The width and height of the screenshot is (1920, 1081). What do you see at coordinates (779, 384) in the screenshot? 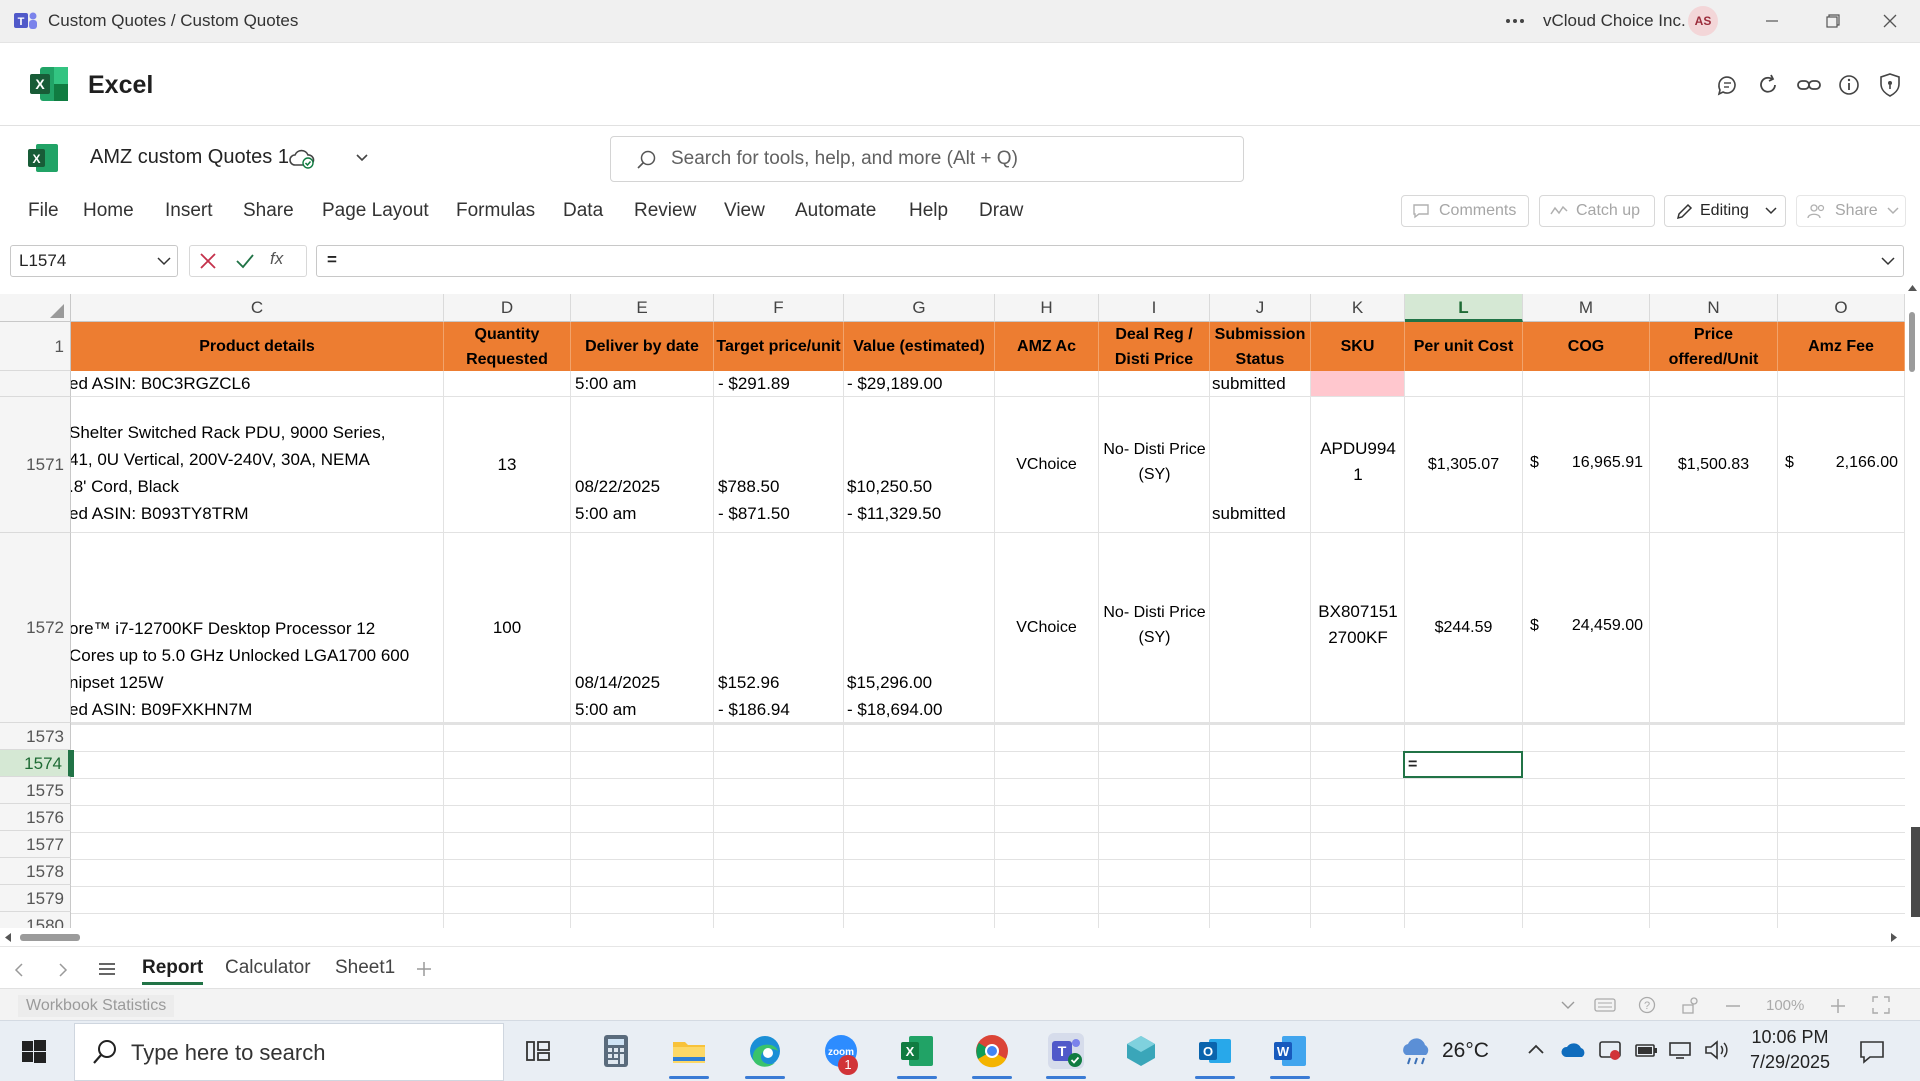
I see `table-cell: - $291.89` at bounding box center [779, 384].